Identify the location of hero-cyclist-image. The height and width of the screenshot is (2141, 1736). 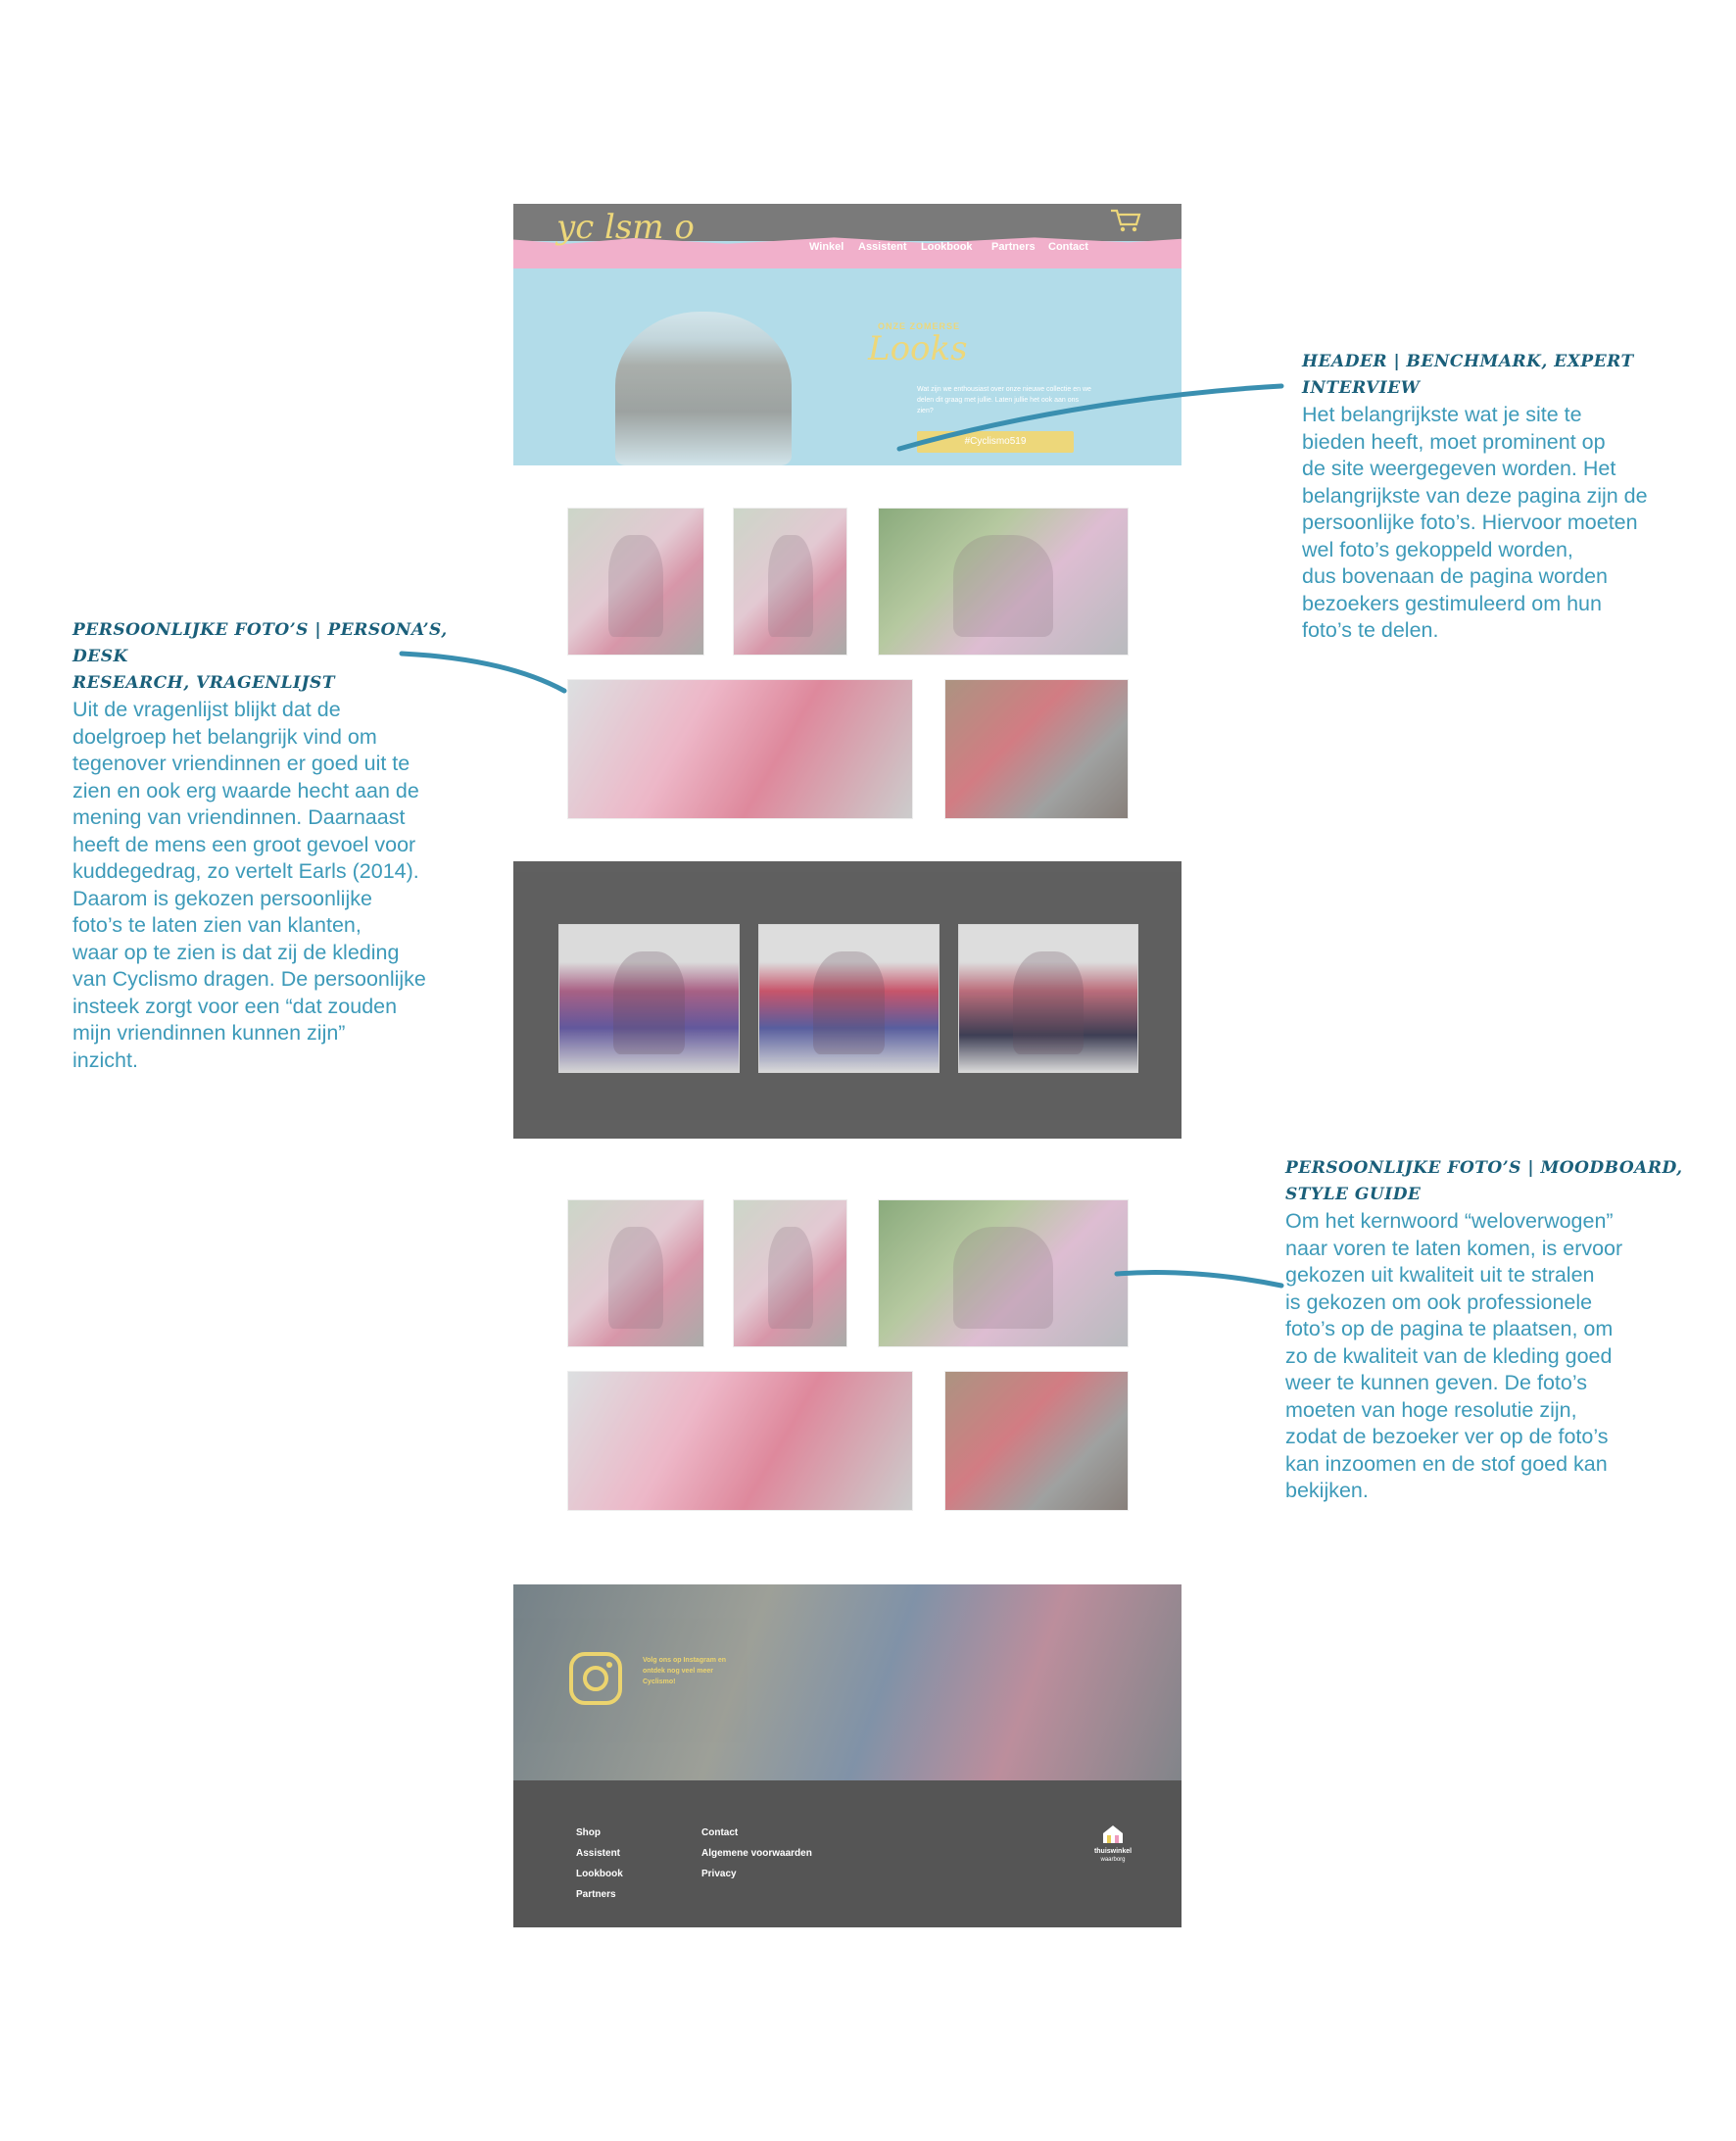
(703, 388).